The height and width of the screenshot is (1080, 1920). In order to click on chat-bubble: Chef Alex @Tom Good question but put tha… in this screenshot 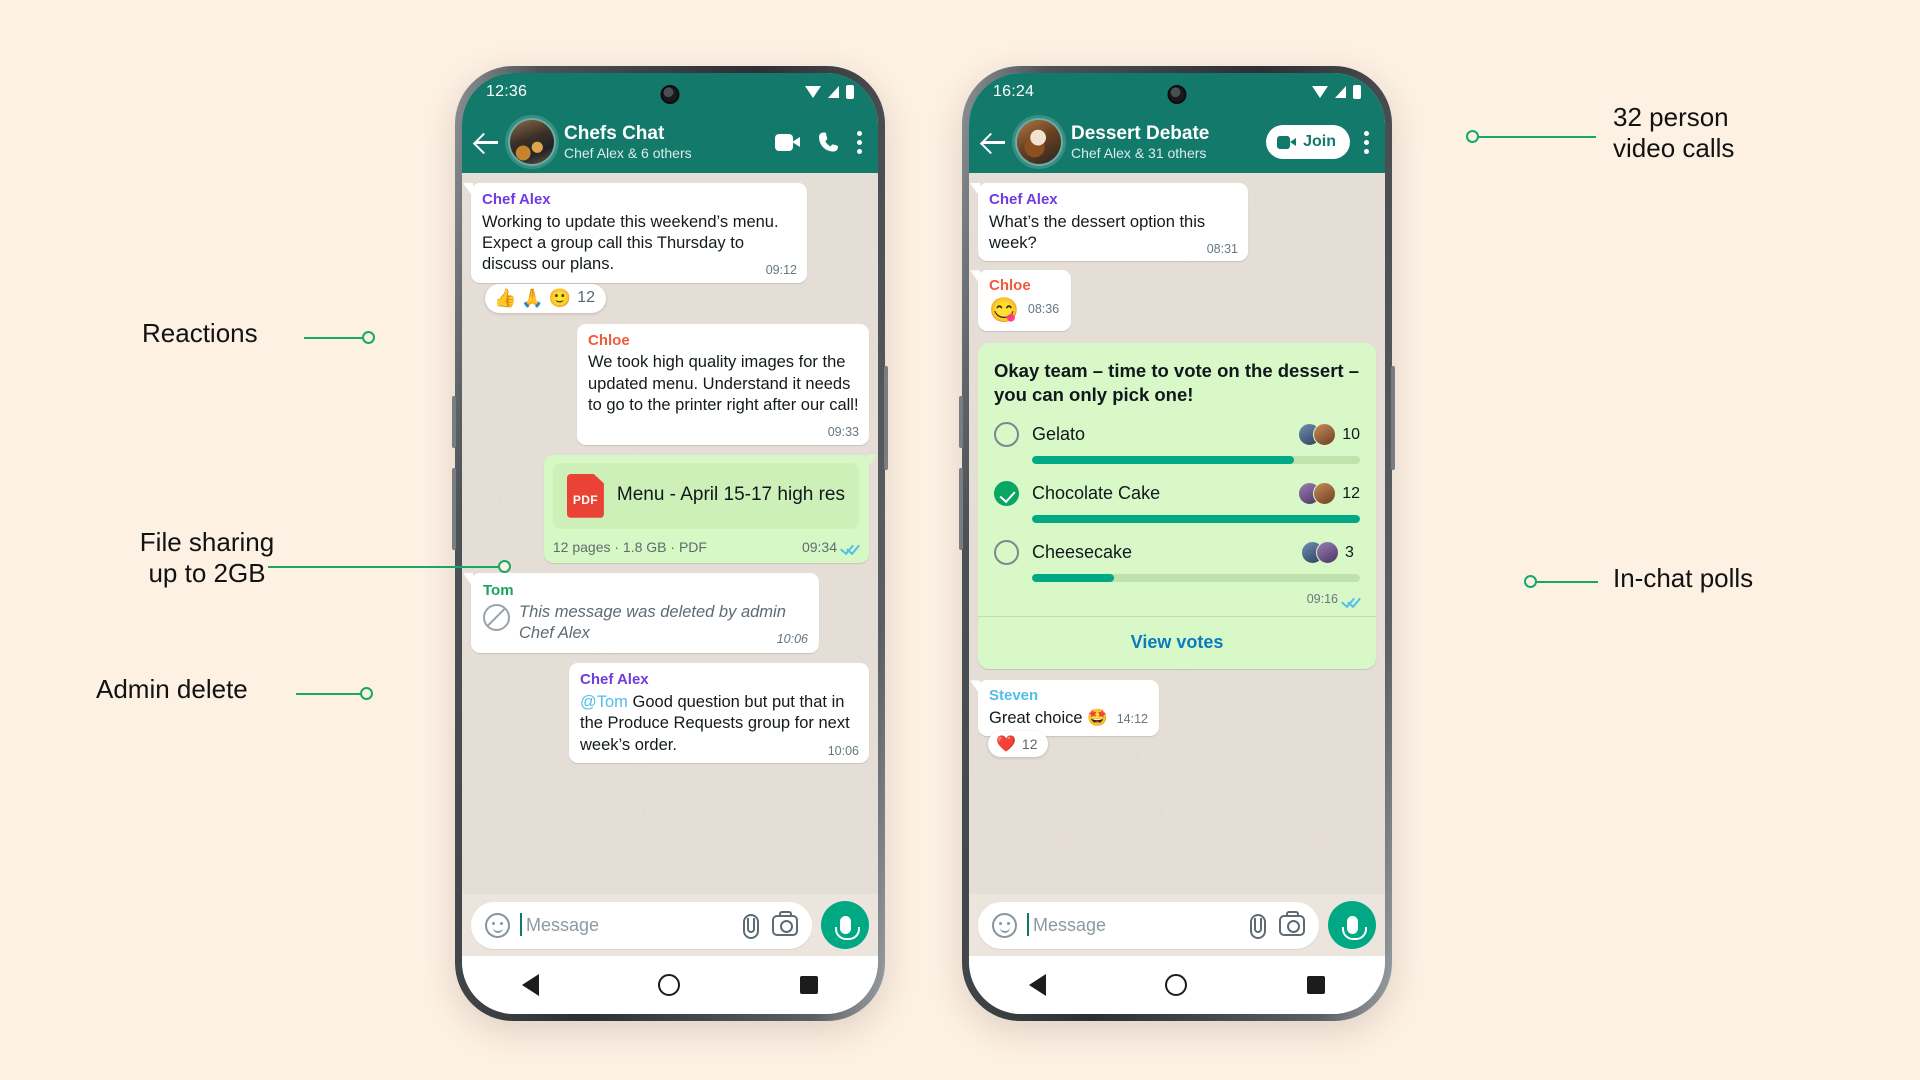, I will do `click(719, 713)`.